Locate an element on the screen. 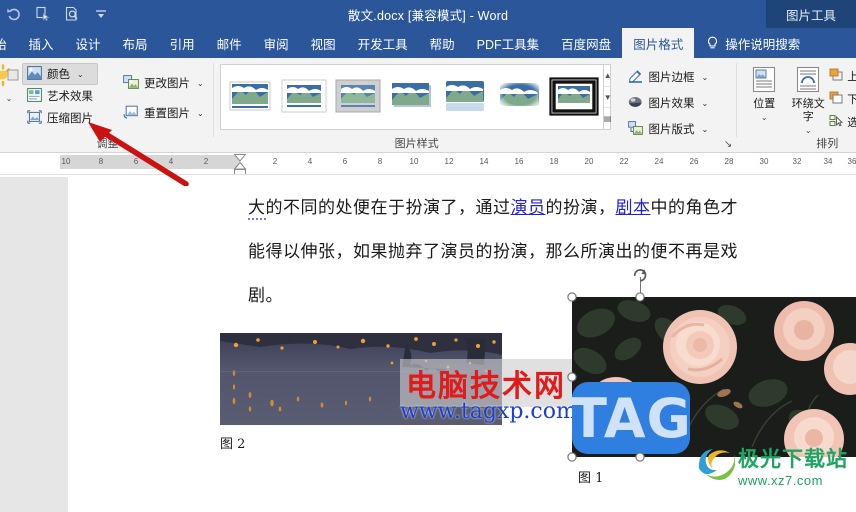  format-painter-icon is located at coordinates (42, 14).